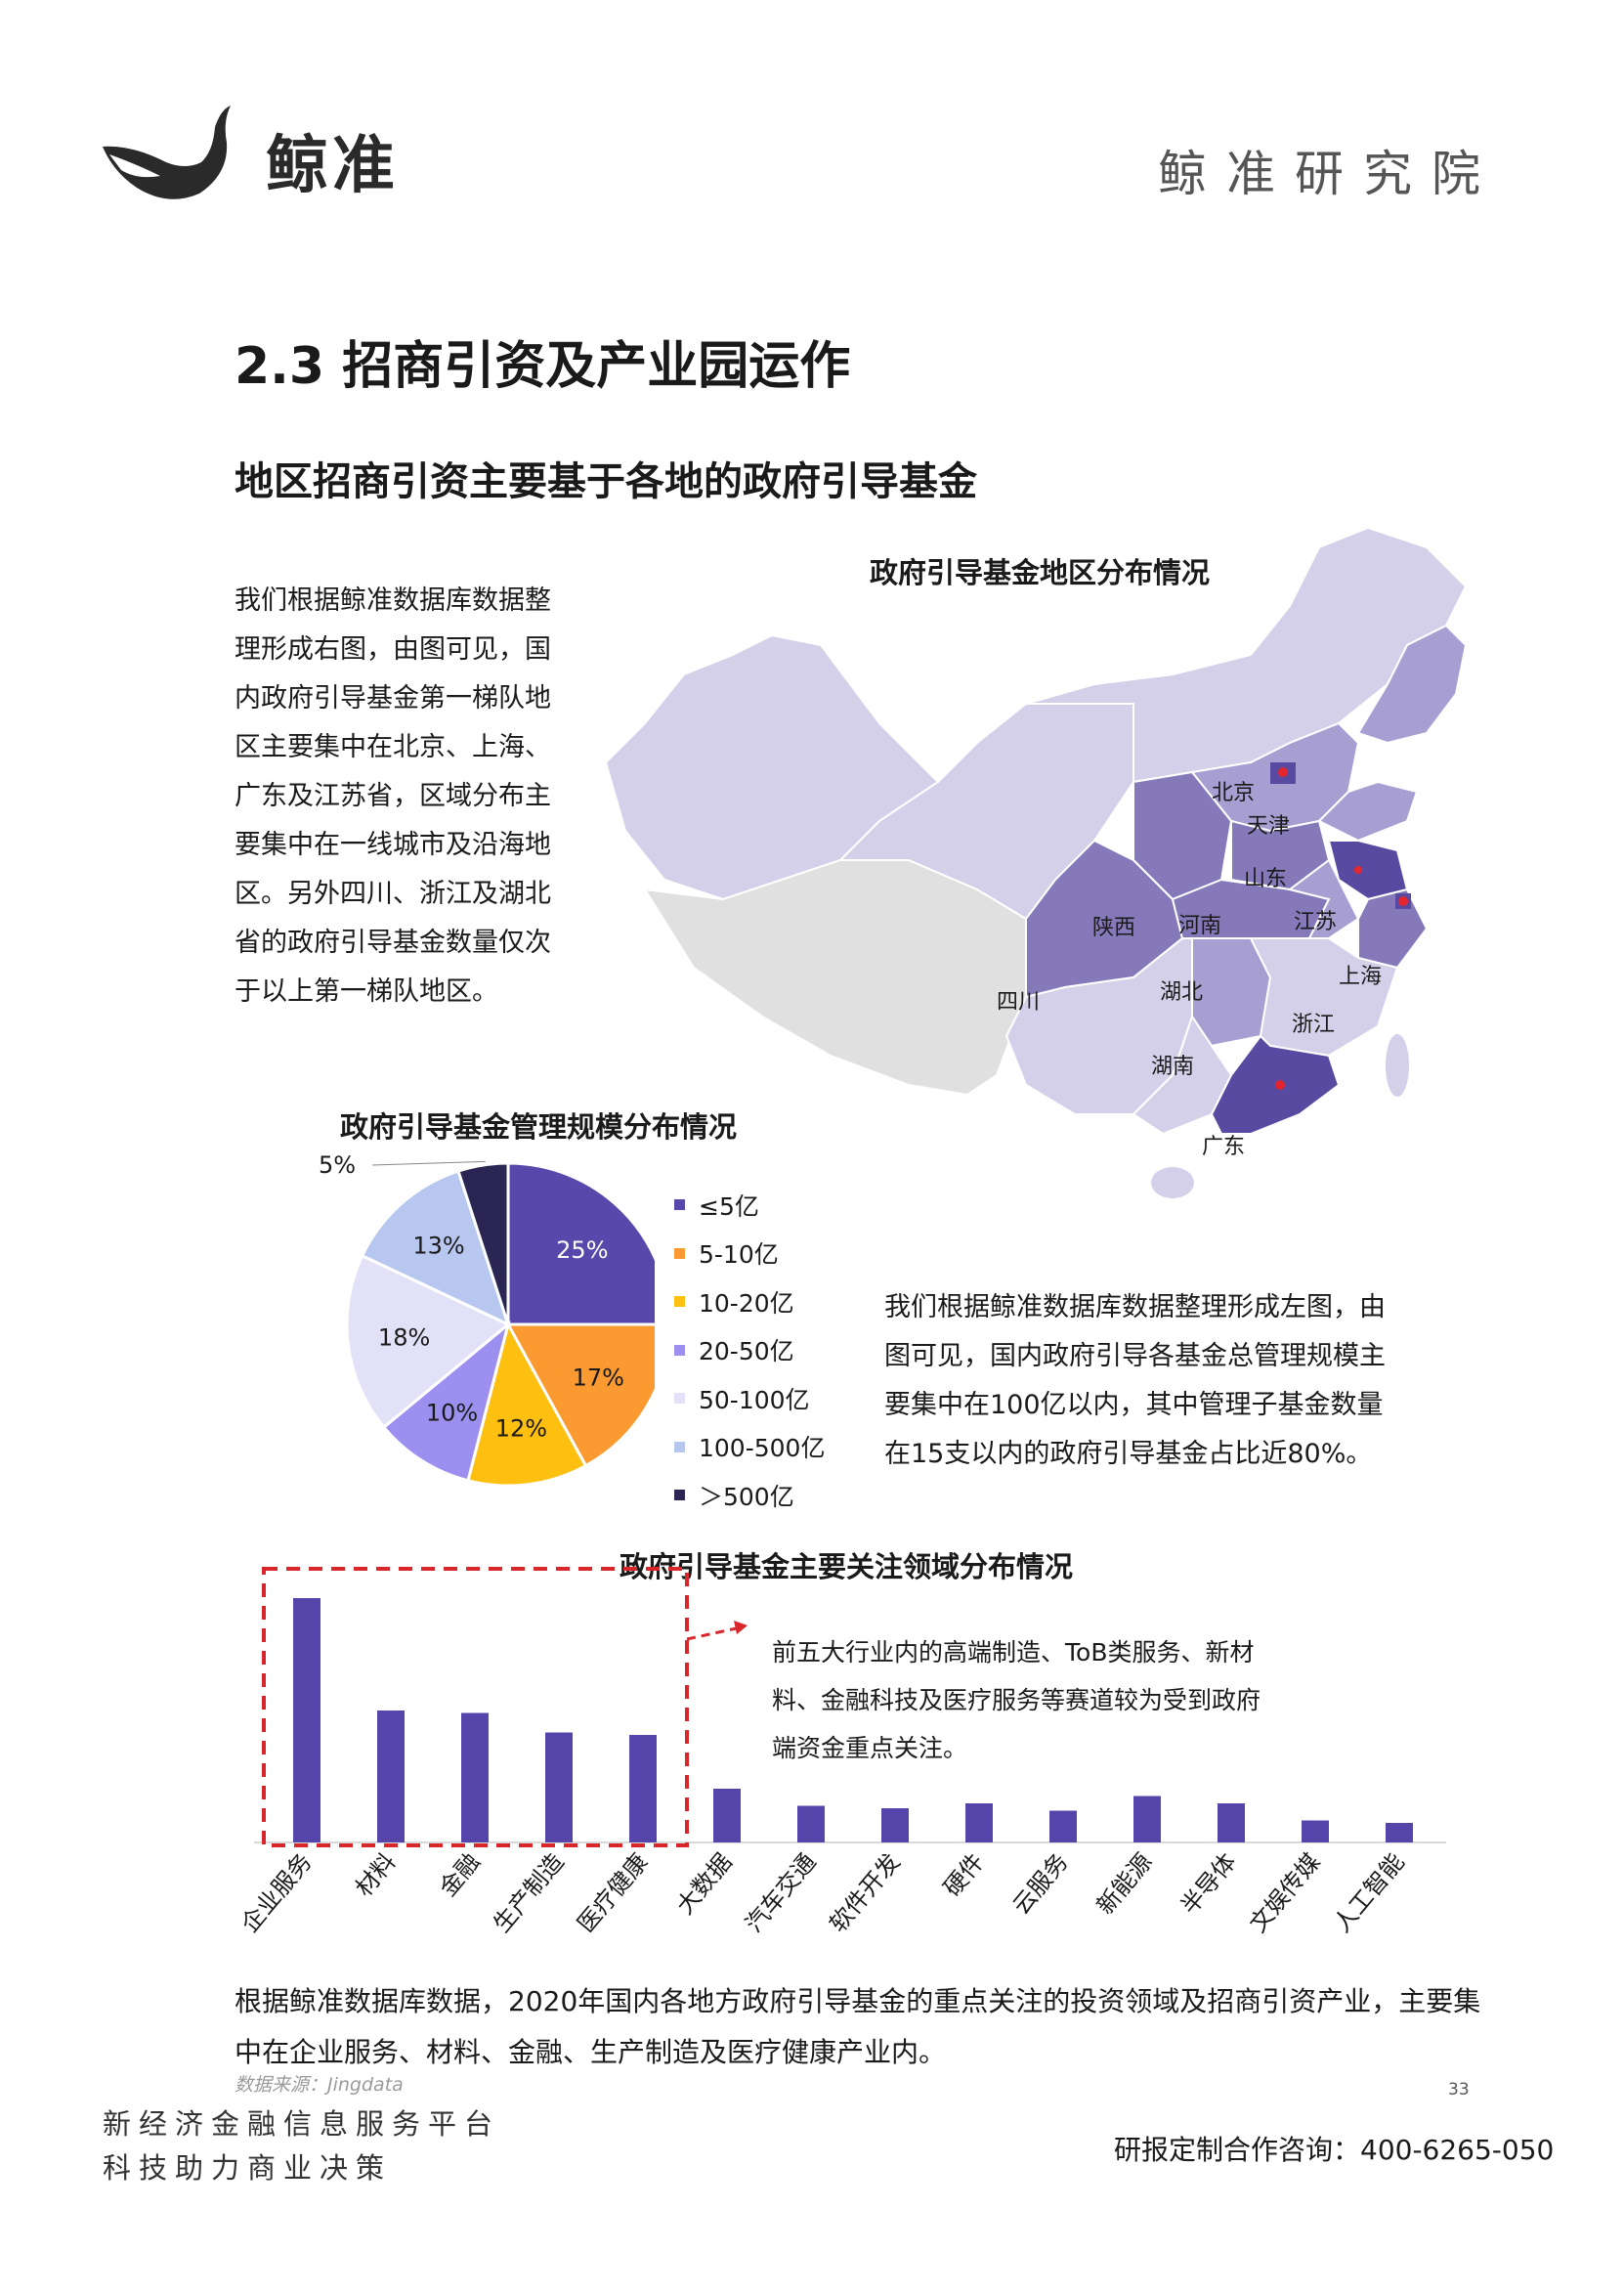 This screenshot has width=1624, height=2295. Describe the element at coordinates (539, 1127) in the screenshot. I see `pie-chart-title: 政府引导基金管理规模分布情况` at that location.